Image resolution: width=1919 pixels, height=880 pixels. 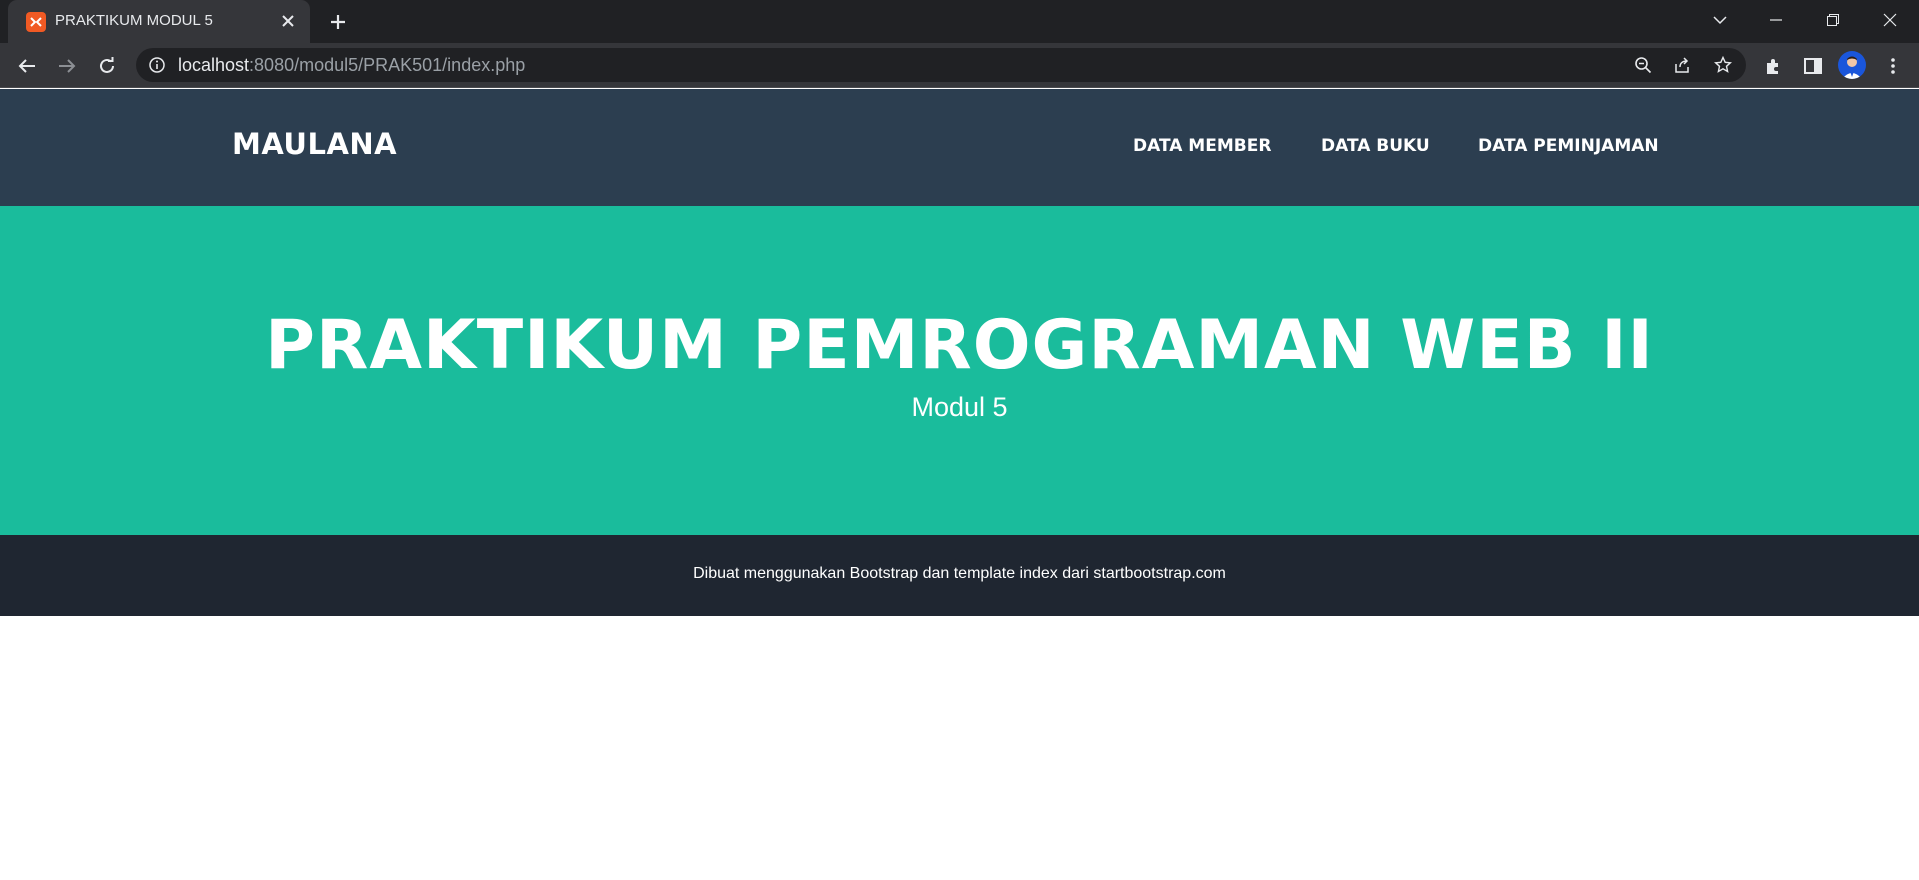 What do you see at coordinates (36, 22) in the screenshot?
I see `xampp-favicon-icon` at bounding box center [36, 22].